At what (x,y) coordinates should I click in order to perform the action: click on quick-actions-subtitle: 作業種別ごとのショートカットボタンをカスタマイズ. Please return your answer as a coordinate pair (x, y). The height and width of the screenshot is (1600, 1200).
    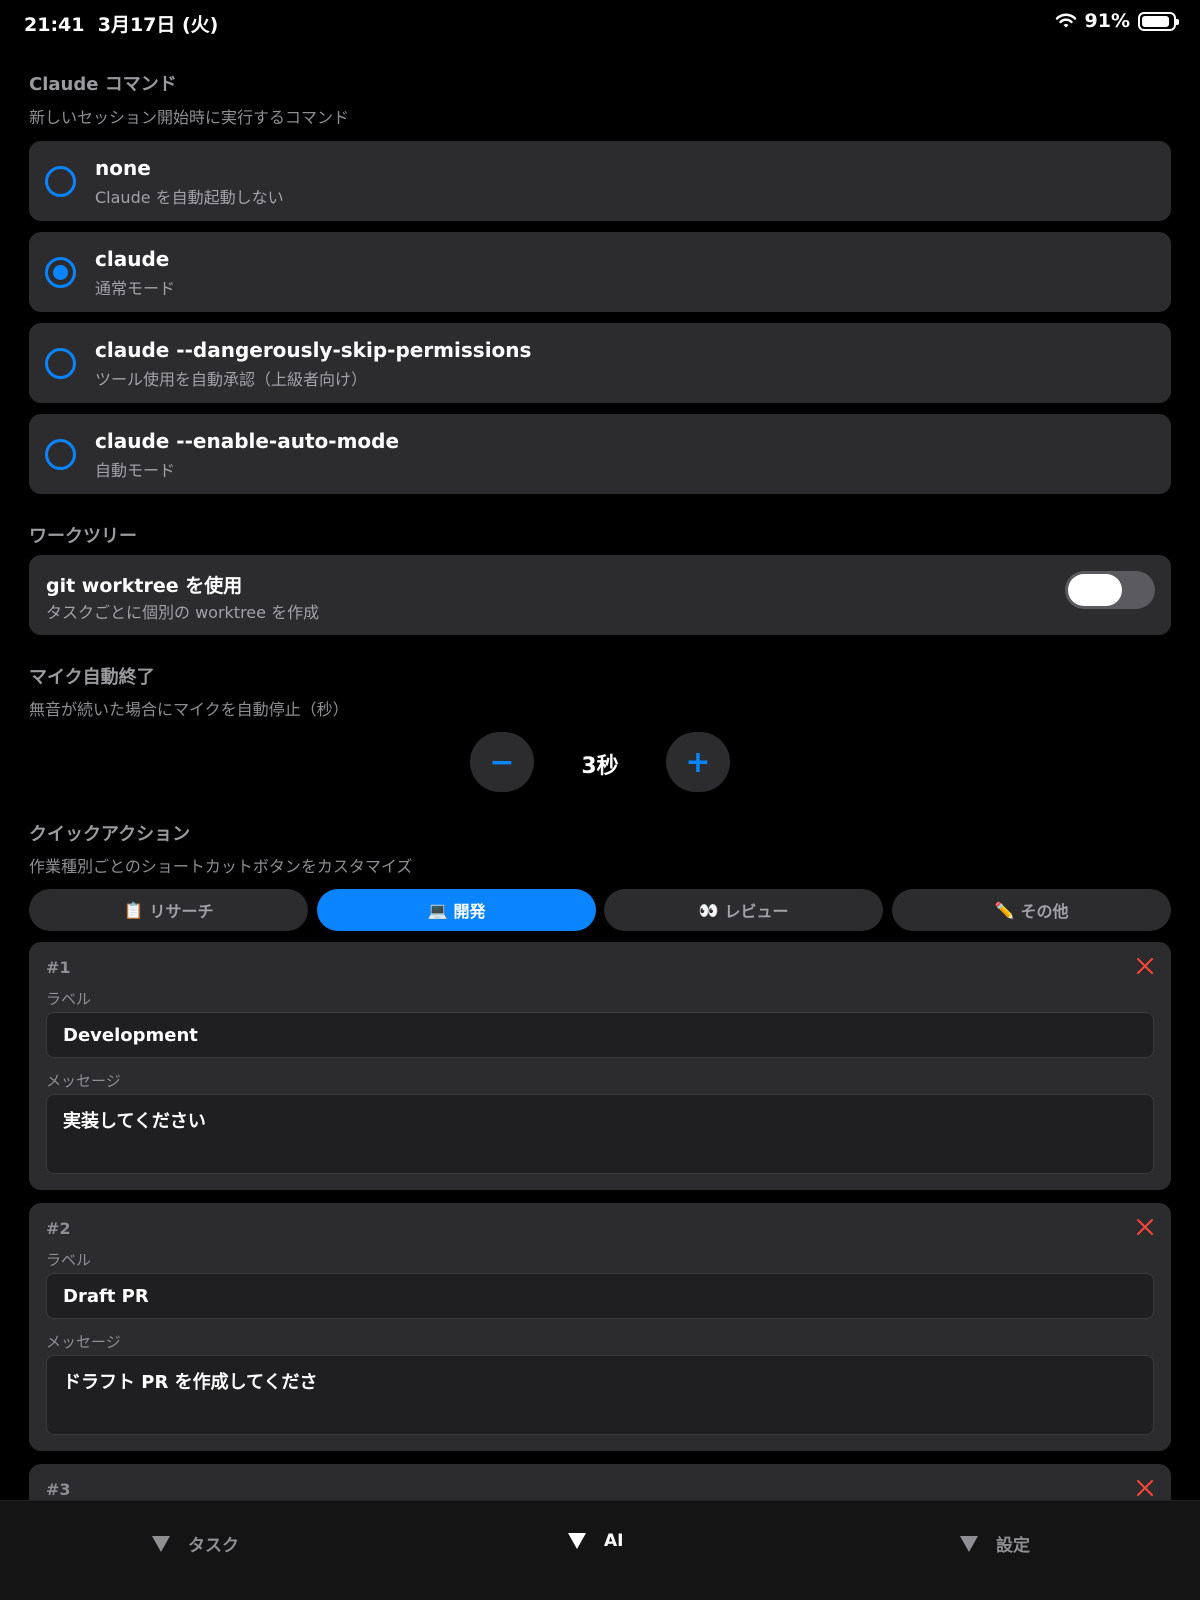
    Looking at the image, I should click on (221, 866).